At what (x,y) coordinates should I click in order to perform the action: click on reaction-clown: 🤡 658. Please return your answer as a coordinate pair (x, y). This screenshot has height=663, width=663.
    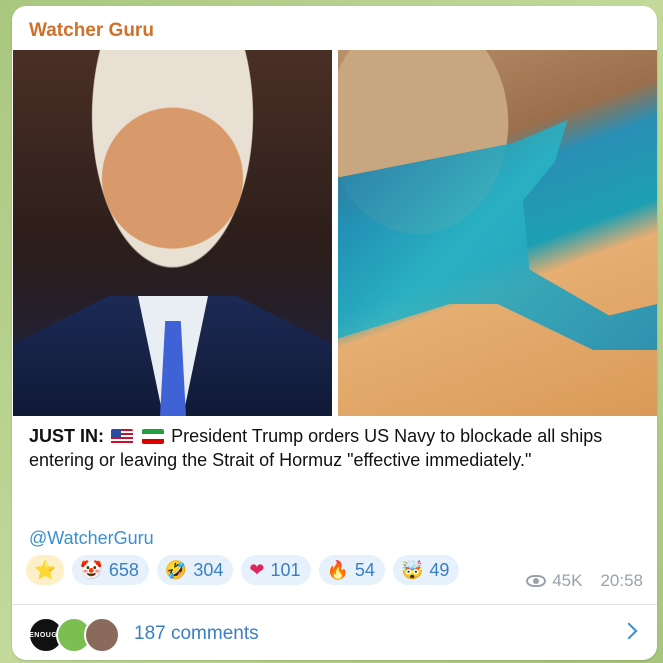
    Looking at the image, I should click on (110, 570).